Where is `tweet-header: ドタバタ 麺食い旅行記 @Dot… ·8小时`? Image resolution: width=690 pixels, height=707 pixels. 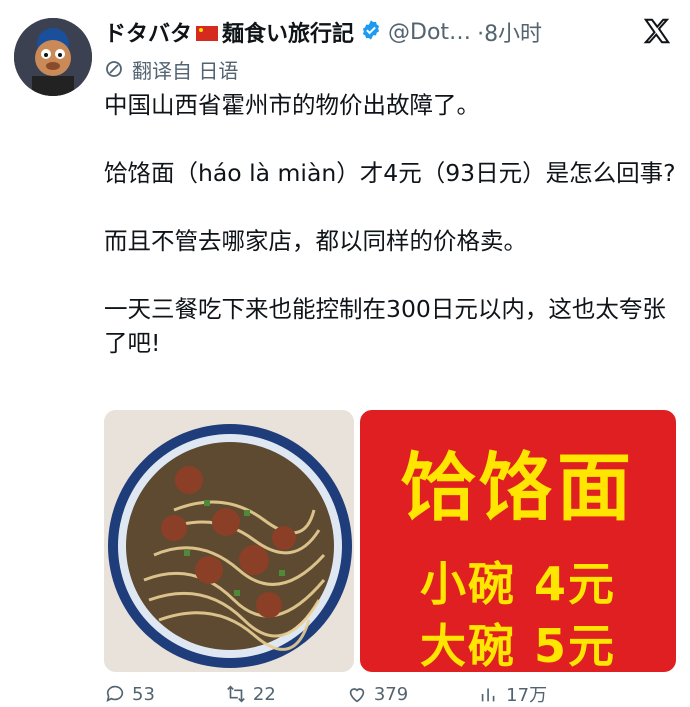
tweet-header: ドタバタ 麺食い旅行記 @Dot… ·8小时 is located at coordinates (387, 32).